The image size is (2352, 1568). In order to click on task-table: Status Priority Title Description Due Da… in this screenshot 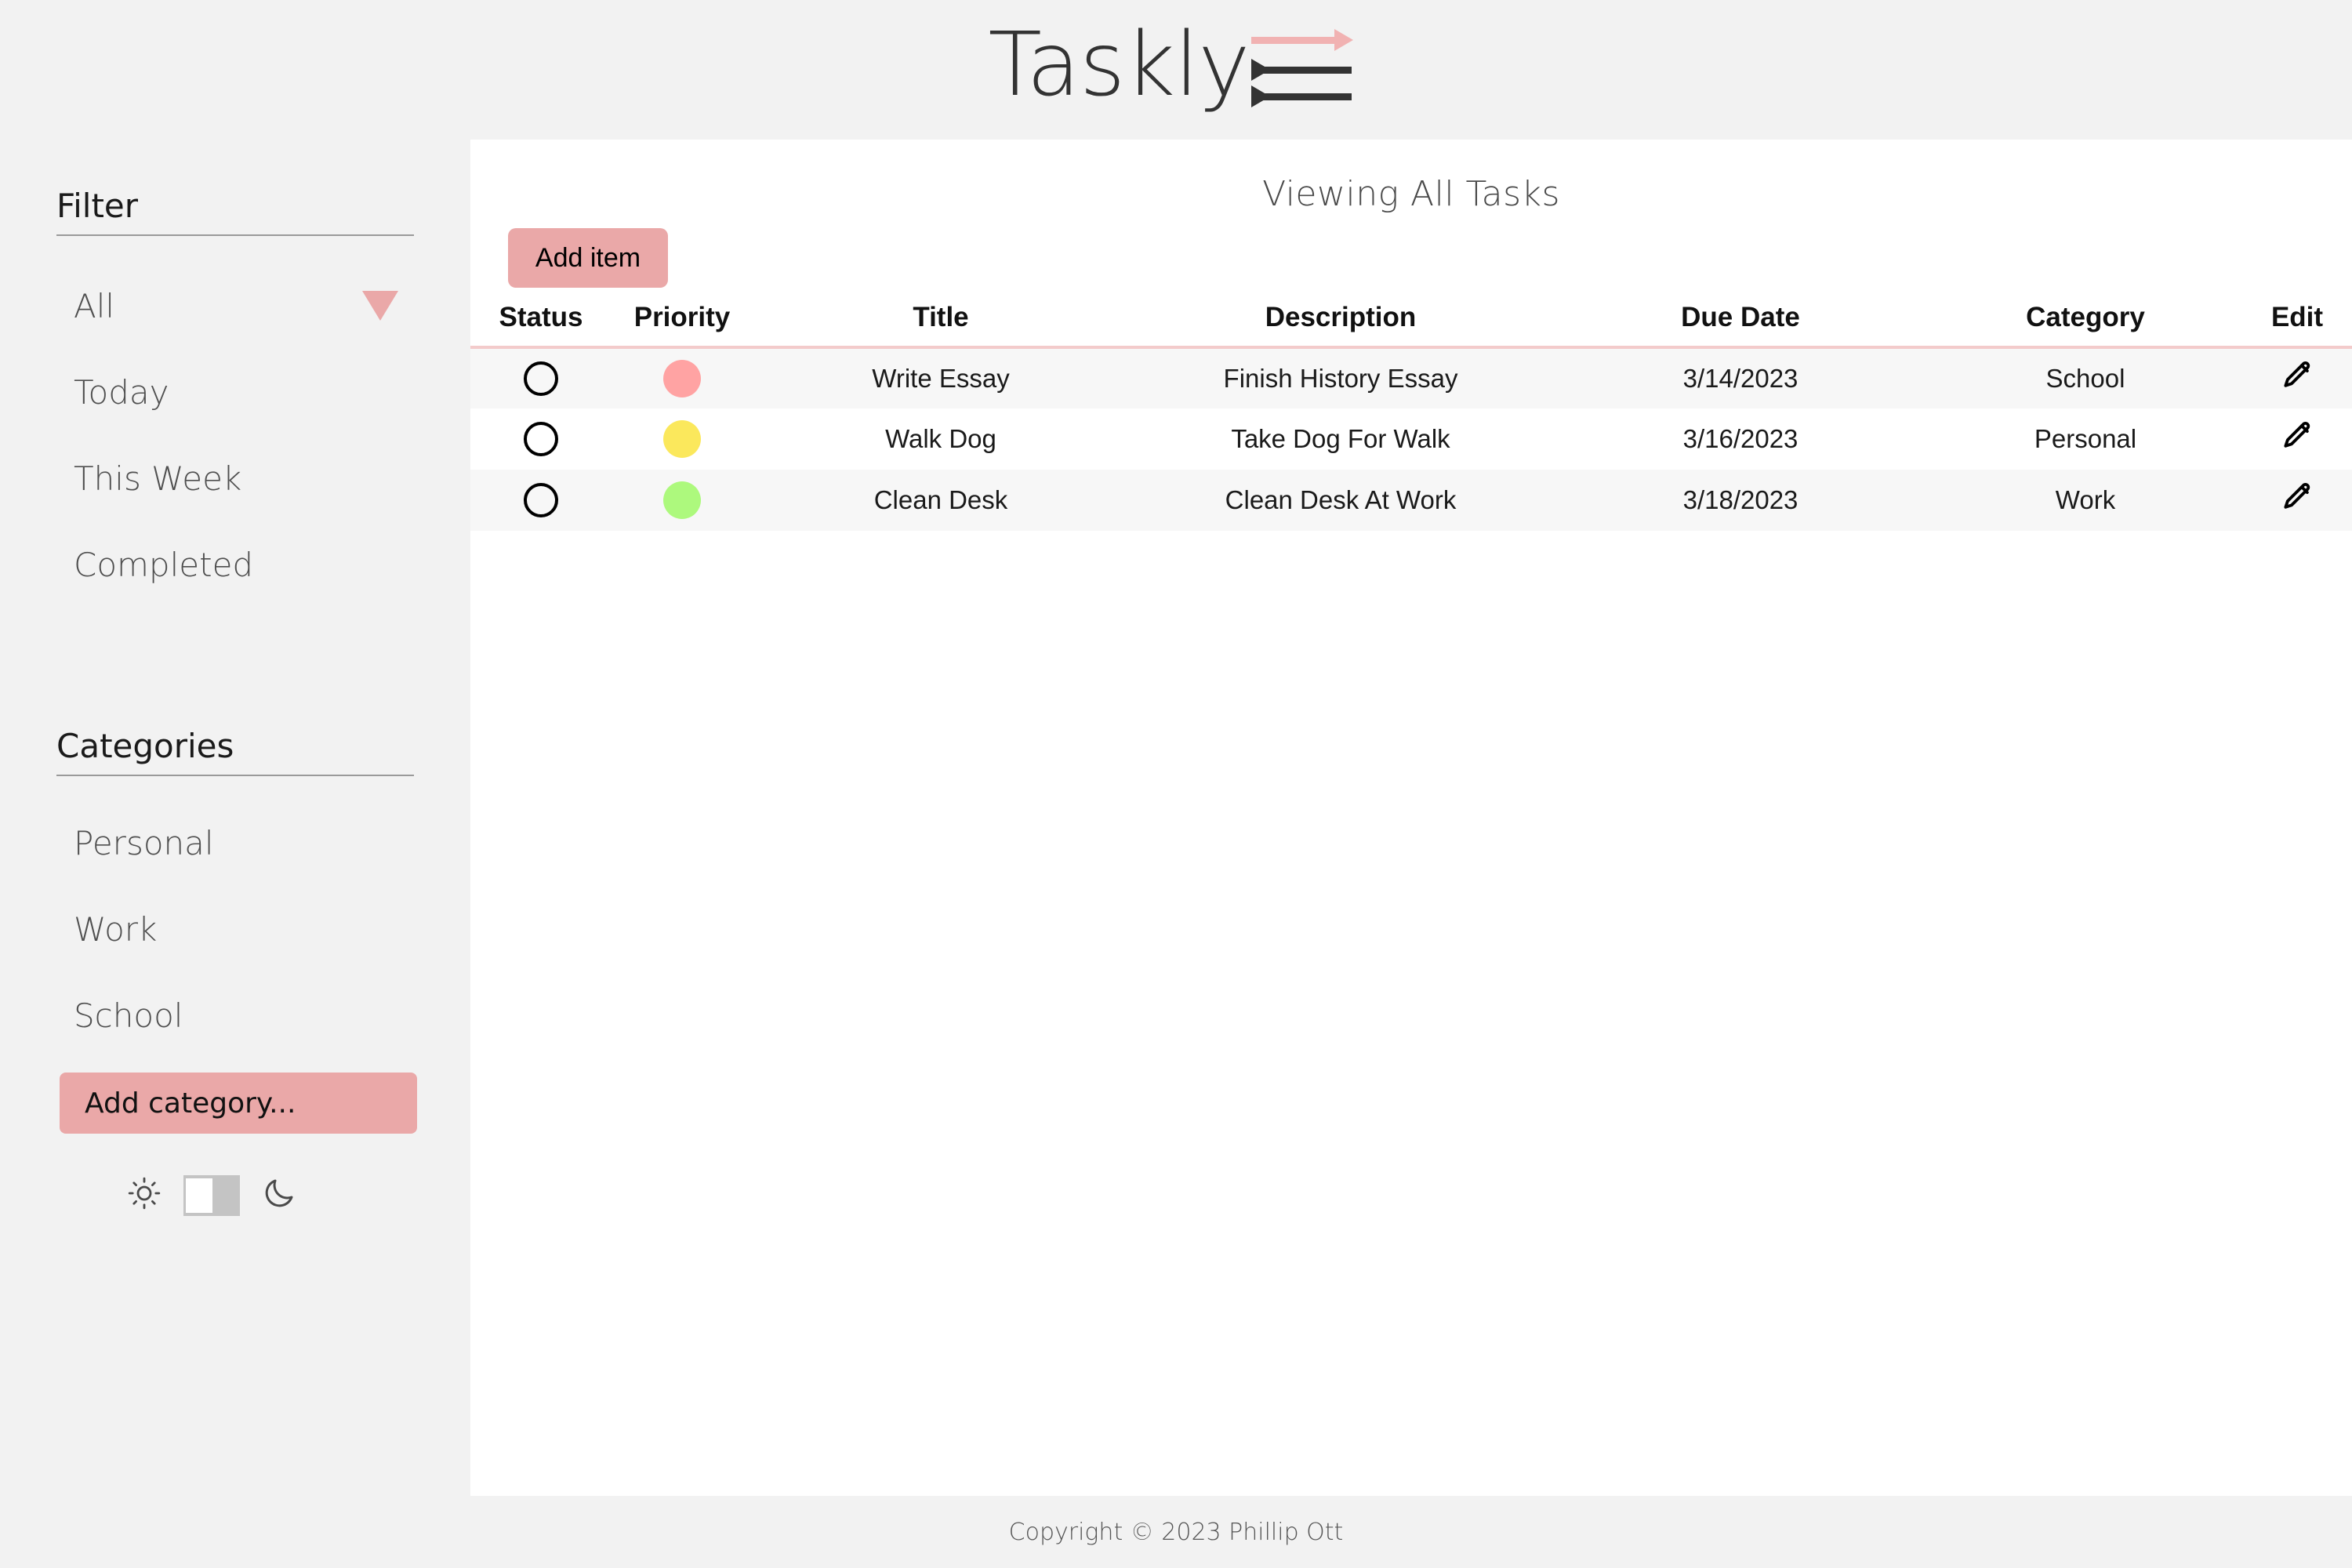, I will do `click(1411, 416)`.